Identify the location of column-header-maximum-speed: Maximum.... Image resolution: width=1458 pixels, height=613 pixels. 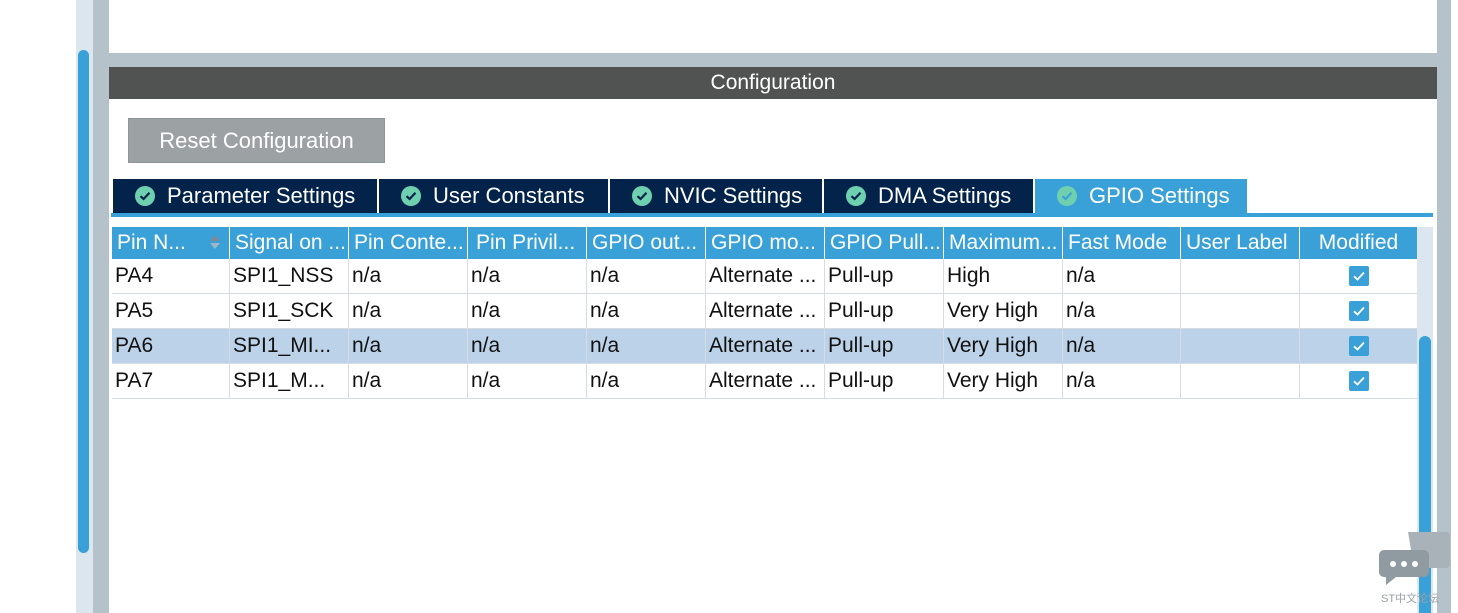
(1003, 243).